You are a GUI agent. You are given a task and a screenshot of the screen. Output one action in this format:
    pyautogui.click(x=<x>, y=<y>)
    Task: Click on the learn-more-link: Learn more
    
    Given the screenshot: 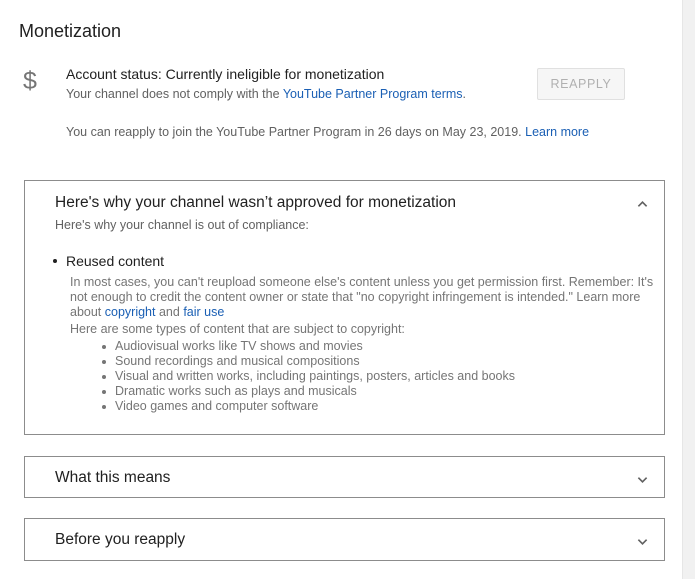 What is the action you would take?
    pyautogui.click(x=557, y=132)
    